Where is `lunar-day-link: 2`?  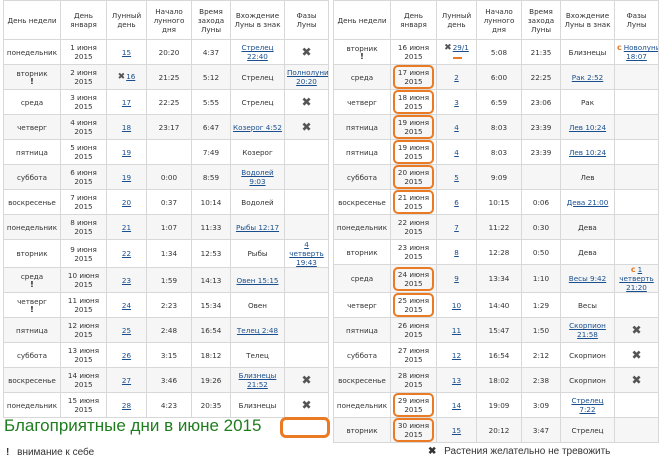
lunar-day-link: 2 is located at coordinates (456, 77).